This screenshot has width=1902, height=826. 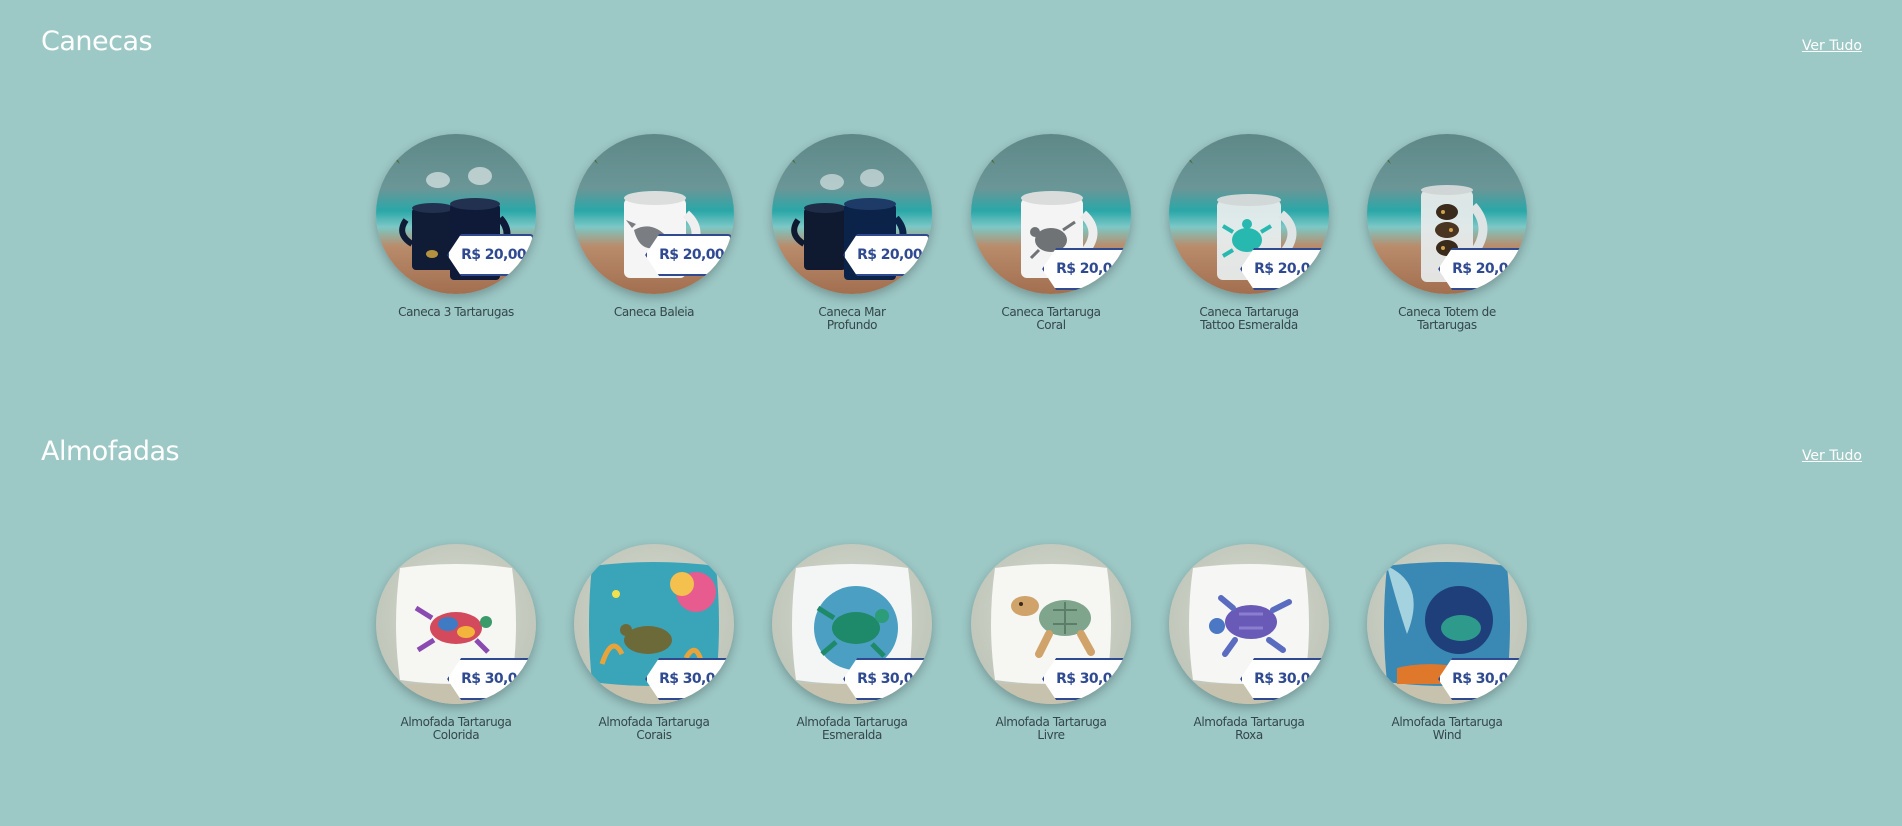 I want to click on product-card: R$ 30,00 Almofada Tartaruga Livre, so click(x=1051, y=643).